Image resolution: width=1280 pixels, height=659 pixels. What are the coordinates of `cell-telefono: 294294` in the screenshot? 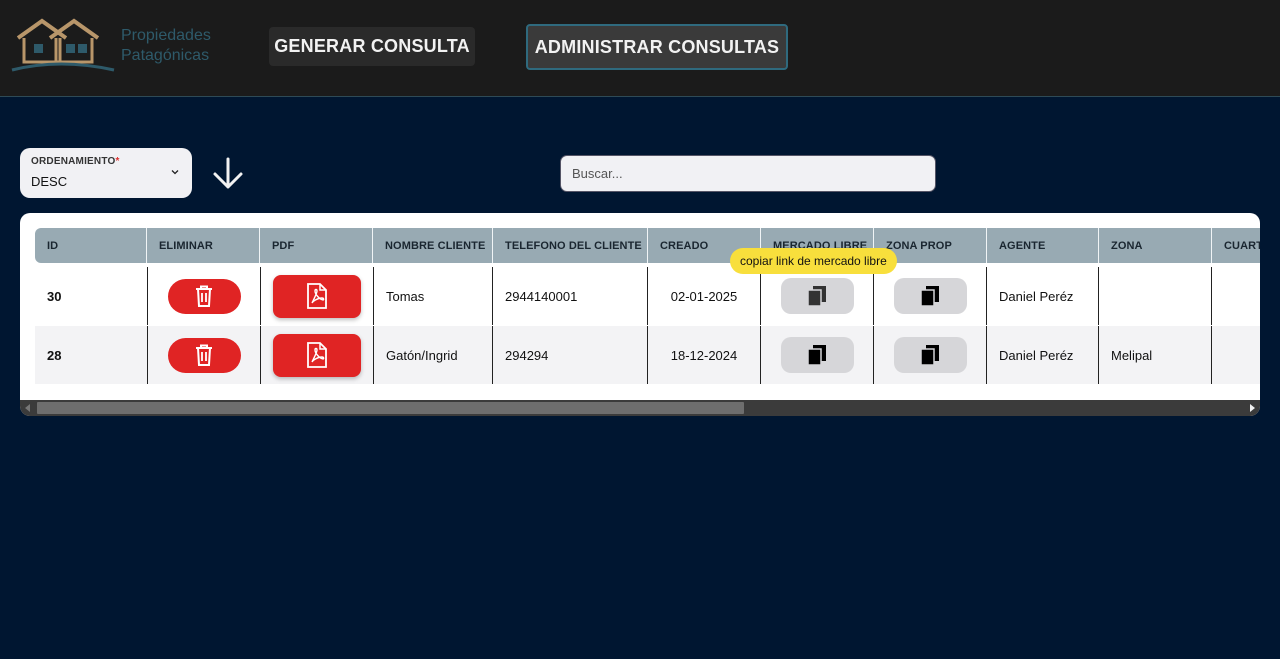 It's located at (570, 355).